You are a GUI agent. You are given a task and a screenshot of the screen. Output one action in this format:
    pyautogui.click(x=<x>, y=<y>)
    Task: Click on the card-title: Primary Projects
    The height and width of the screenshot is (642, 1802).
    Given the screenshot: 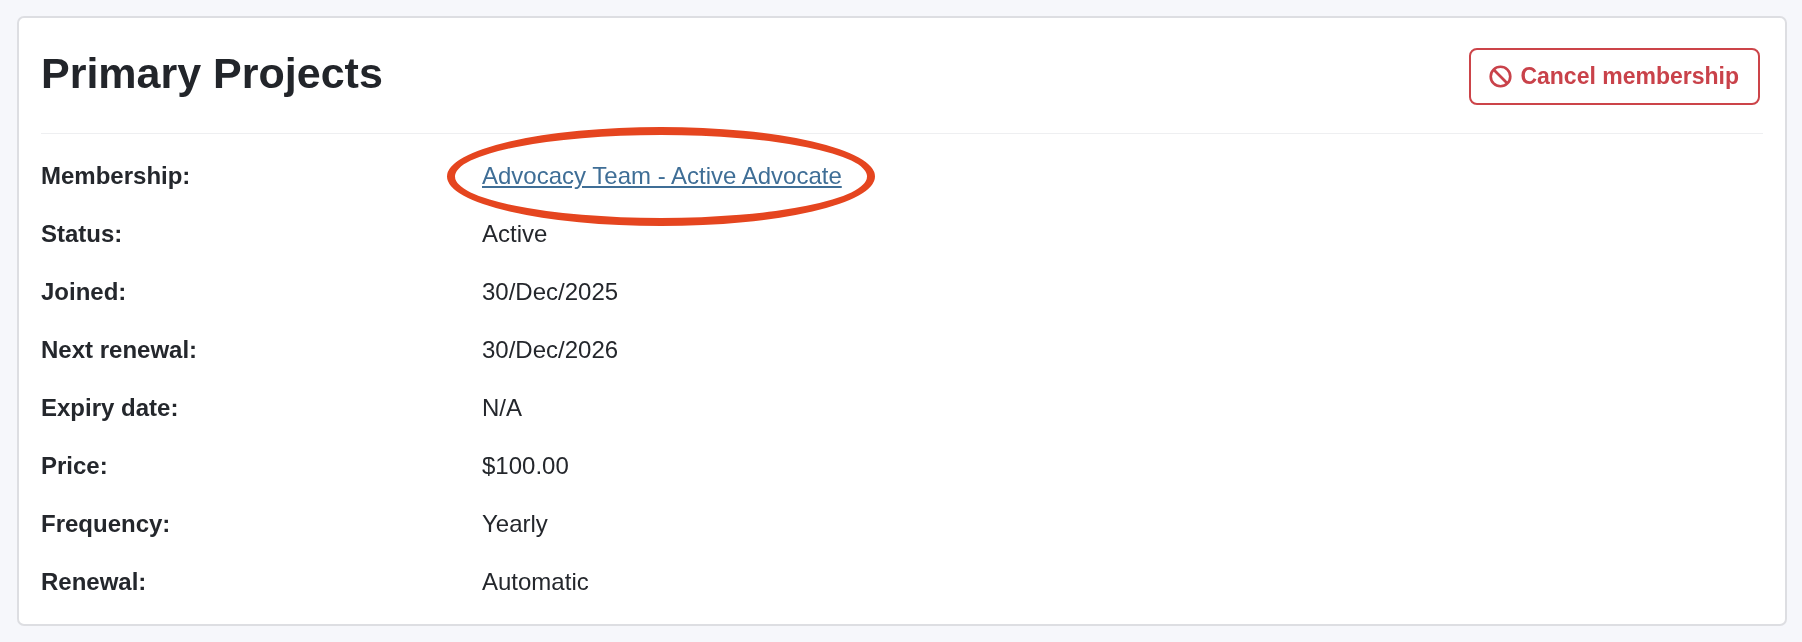 What is the action you would take?
    pyautogui.click(x=212, y=73)
    